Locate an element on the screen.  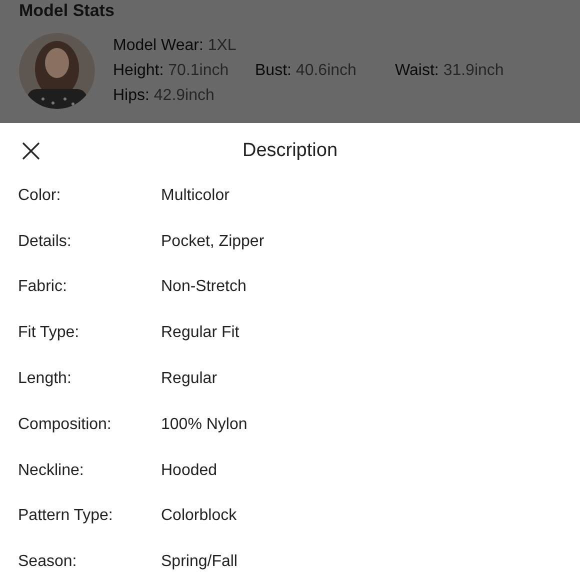
attribute-label: Season: is located at coordinates (48, 562).